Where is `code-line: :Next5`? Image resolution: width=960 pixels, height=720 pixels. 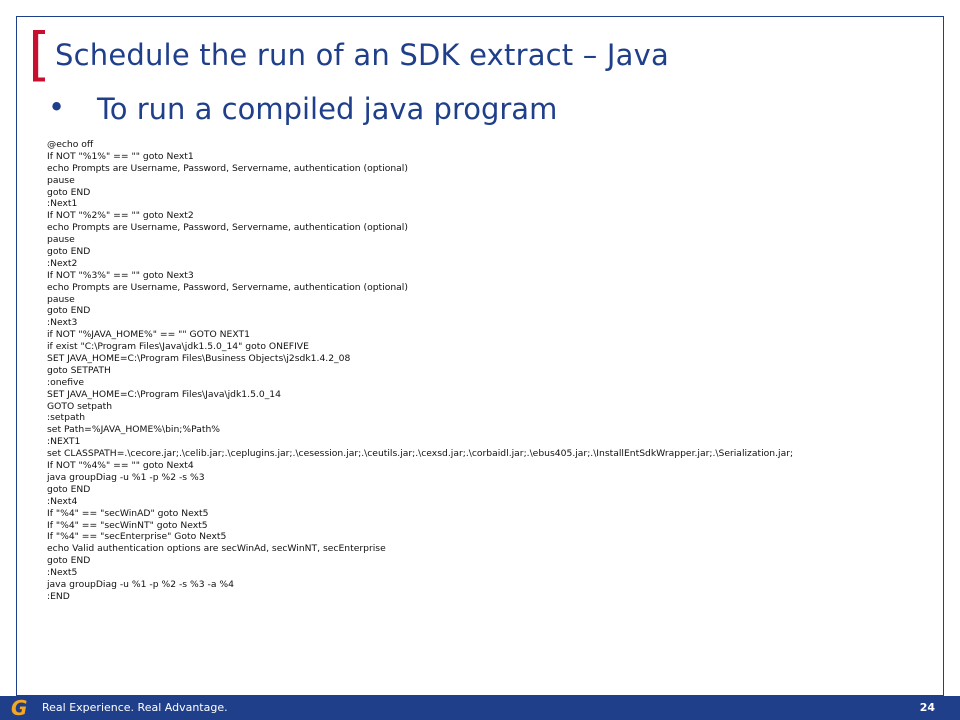
code-line: :Next5 is located at coordinates (62, 573).